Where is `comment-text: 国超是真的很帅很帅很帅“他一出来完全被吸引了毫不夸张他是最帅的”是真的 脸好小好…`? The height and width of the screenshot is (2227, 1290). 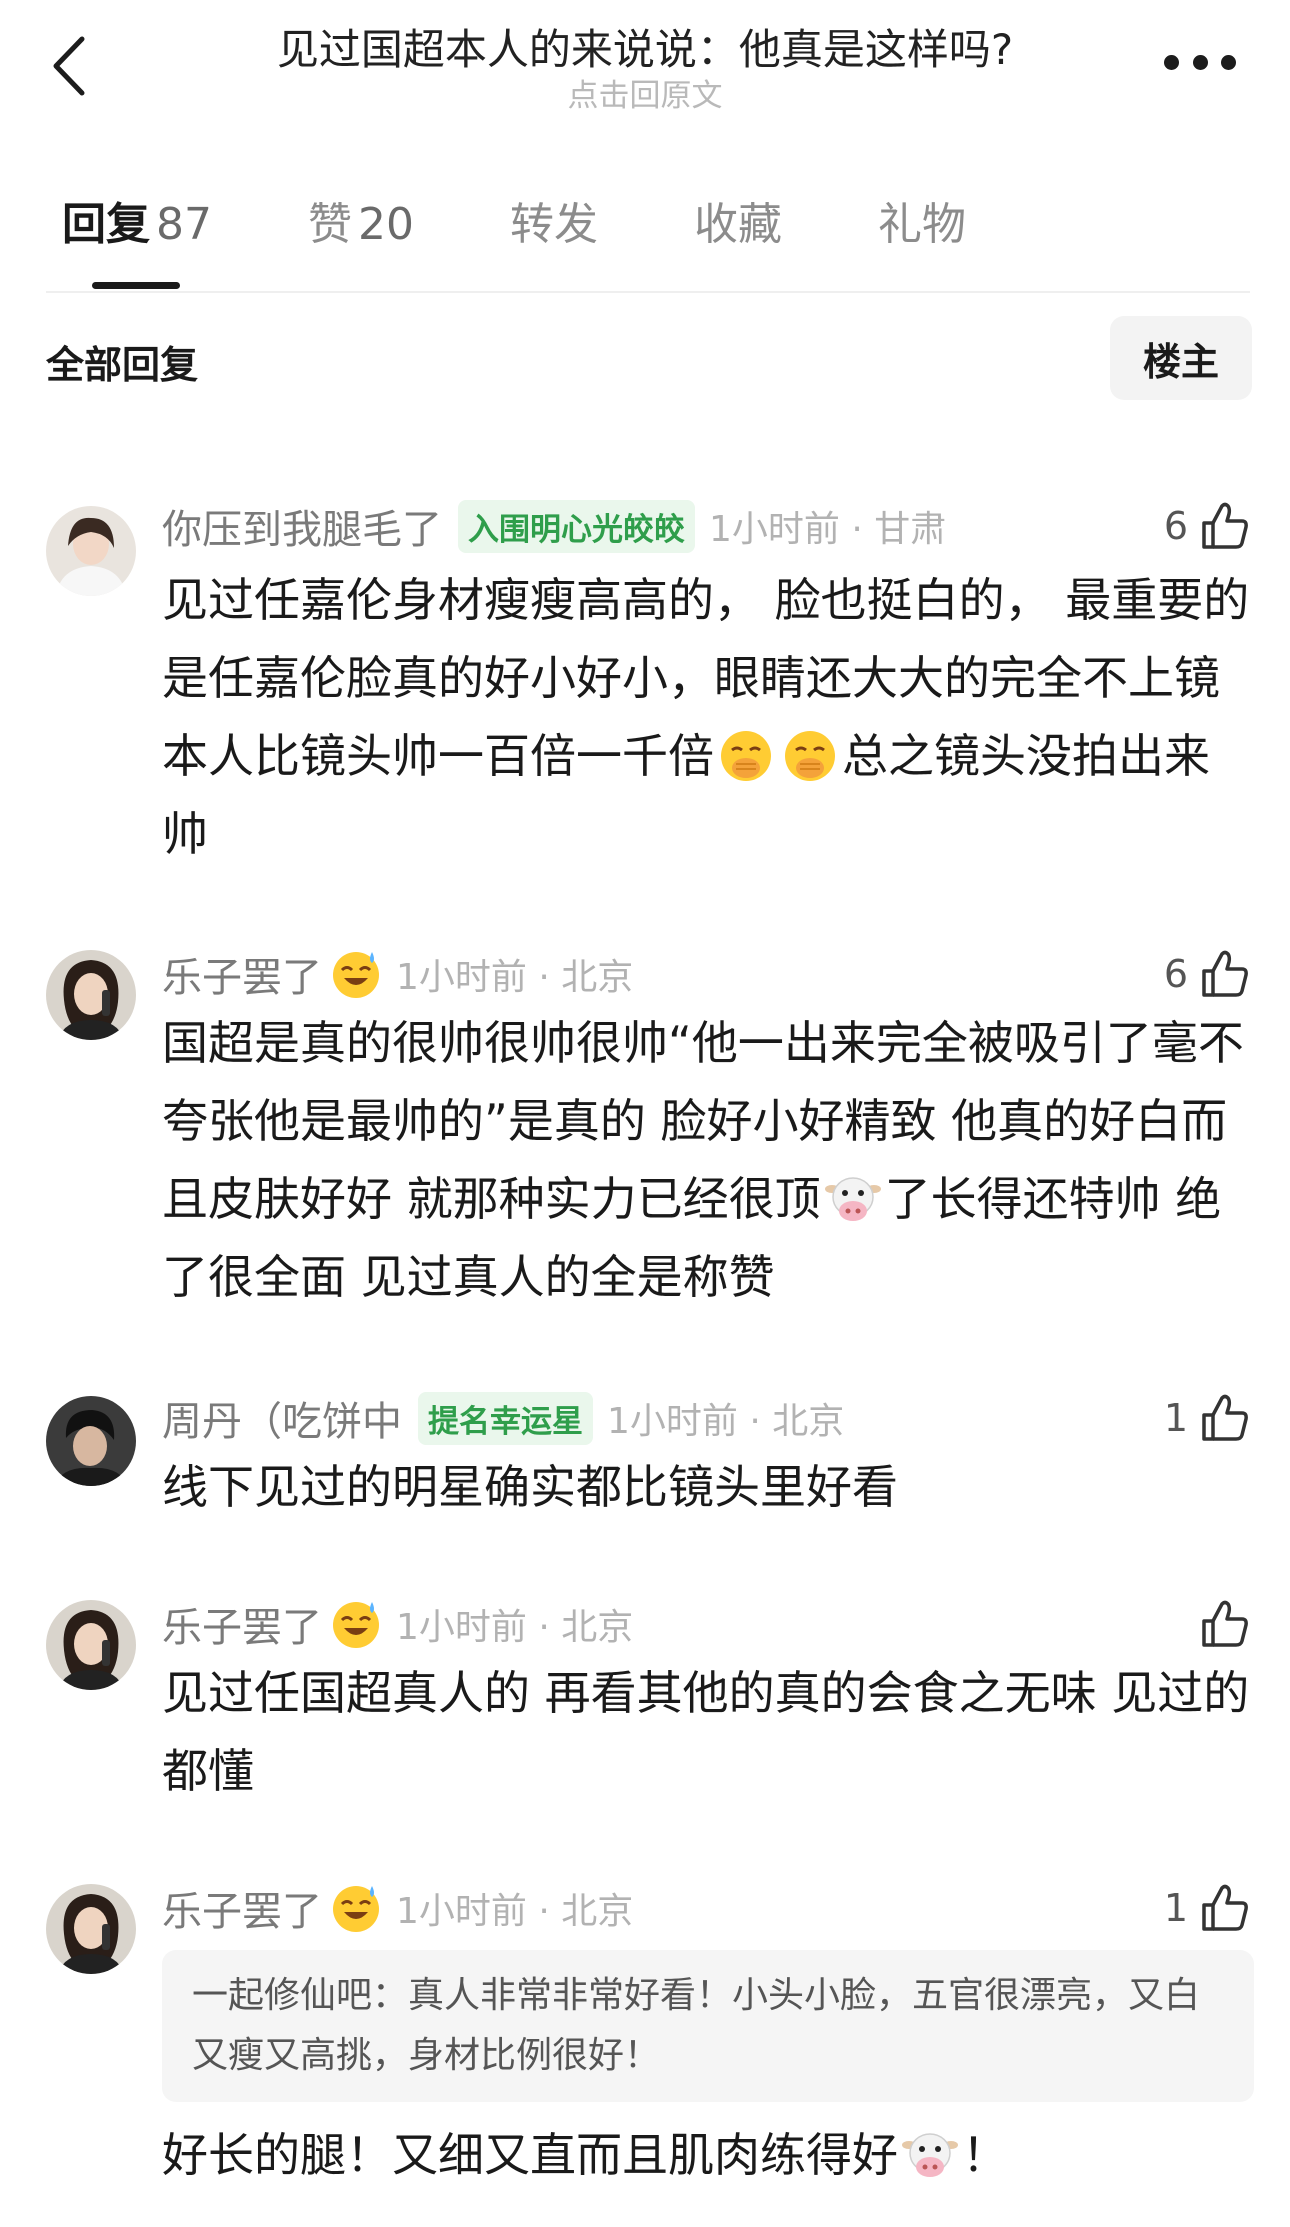
comment-text: 国超是真的很帅很帅很帅“他一出来完全被吸引了毫不夸张他是最帅的”是真的 脸好小好… is located at coordinates (703, 1160).